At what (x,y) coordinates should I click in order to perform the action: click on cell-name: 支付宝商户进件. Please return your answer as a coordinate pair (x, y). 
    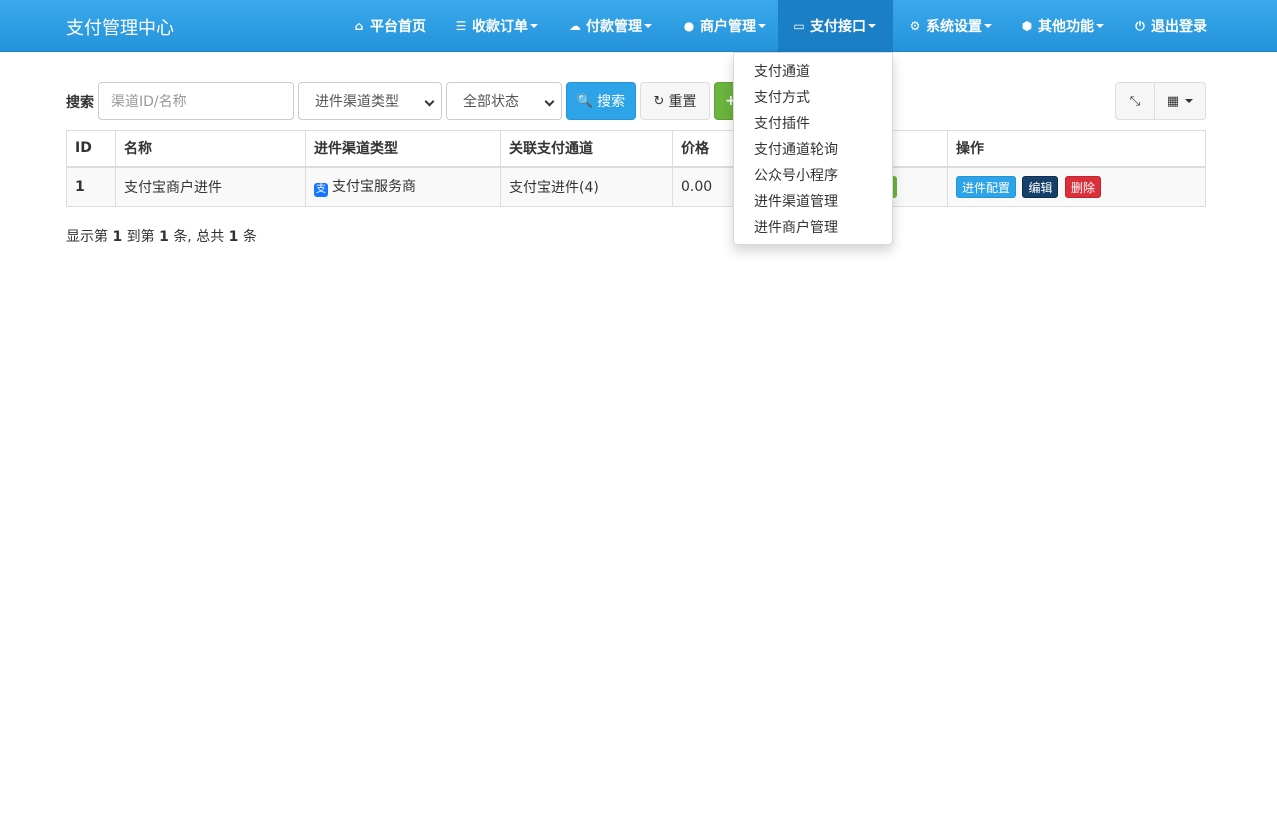
    Looking at the image, I should click on (210, 186).